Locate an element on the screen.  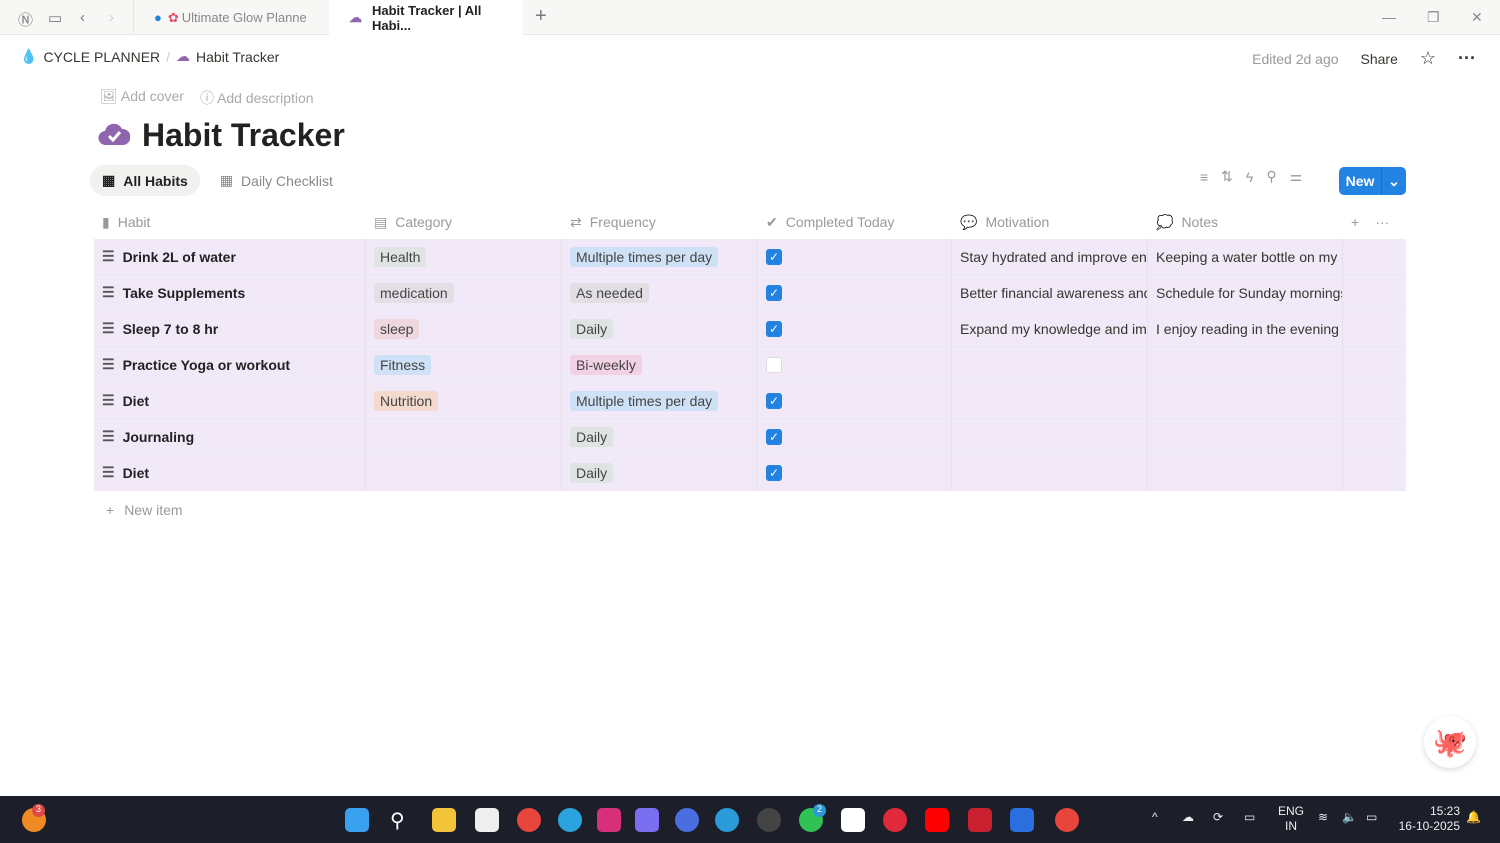
windows-start-icon is located at coordinates (357, 820).